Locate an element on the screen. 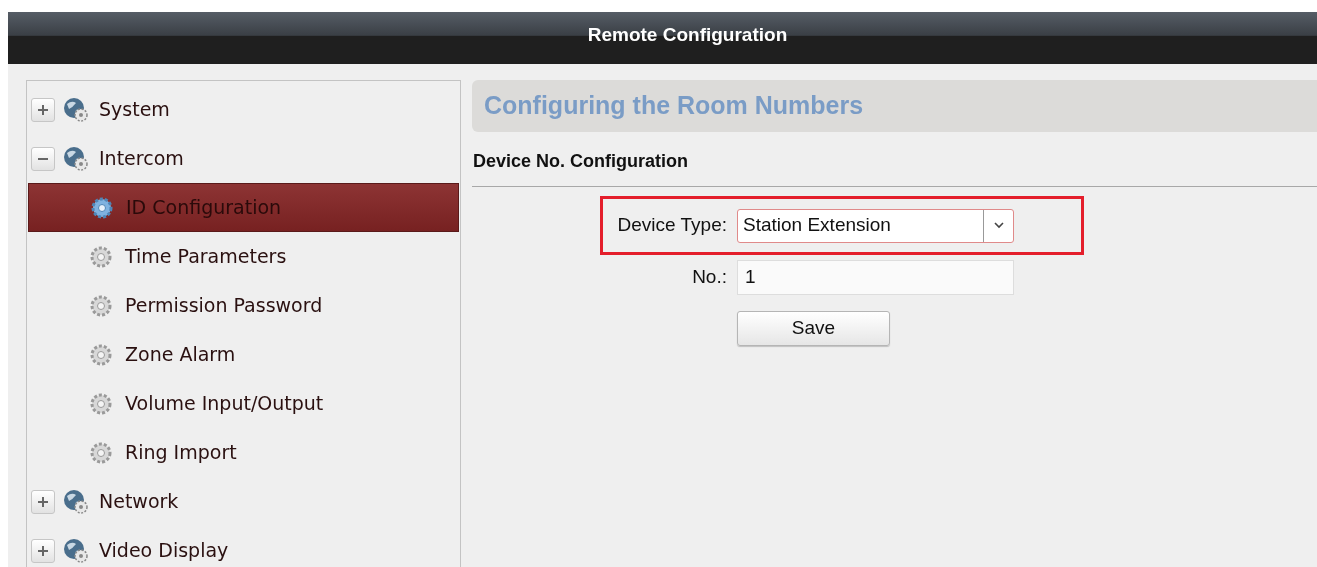 The width and height of the screenshot is (1317, 567). tree-subitem: Time Parameters is located at coordinates (243, 256).